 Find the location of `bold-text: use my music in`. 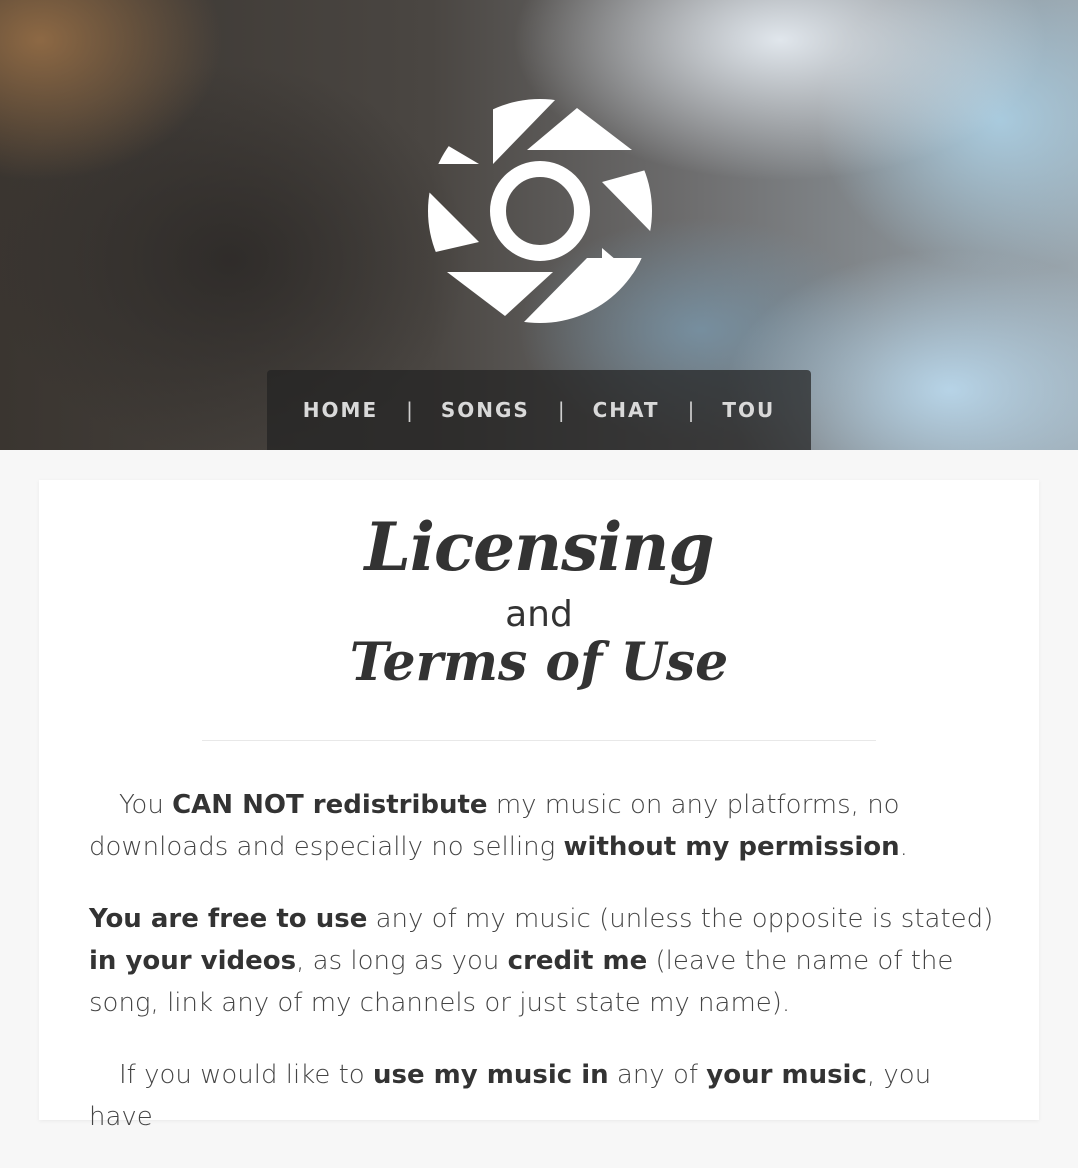

bold-text: use my music in is located at coordinates (490, 1075).